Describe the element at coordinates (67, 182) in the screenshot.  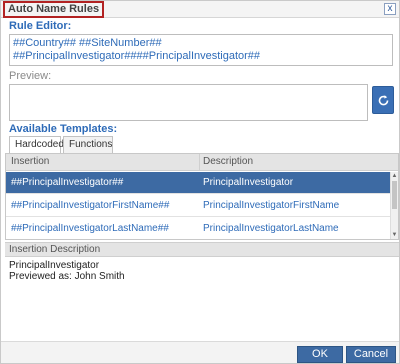
I see `insertion-cell: ##PrincipalInvestigator##` at that location.